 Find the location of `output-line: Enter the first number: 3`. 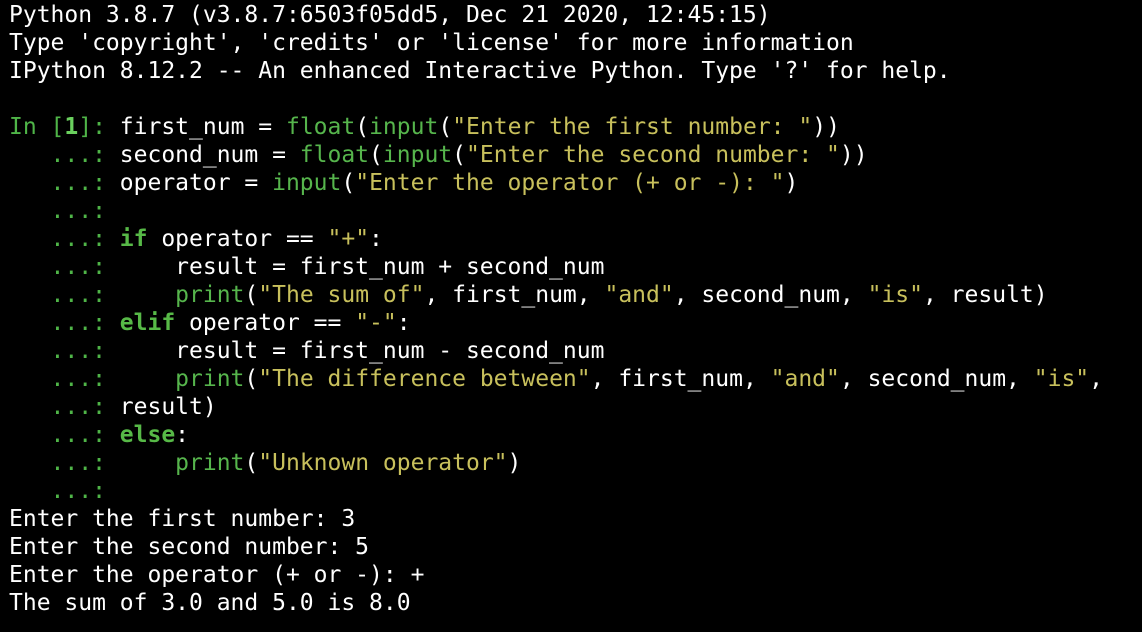

output-line: Enter the first number: 3 is located at coordinates (182, 519).